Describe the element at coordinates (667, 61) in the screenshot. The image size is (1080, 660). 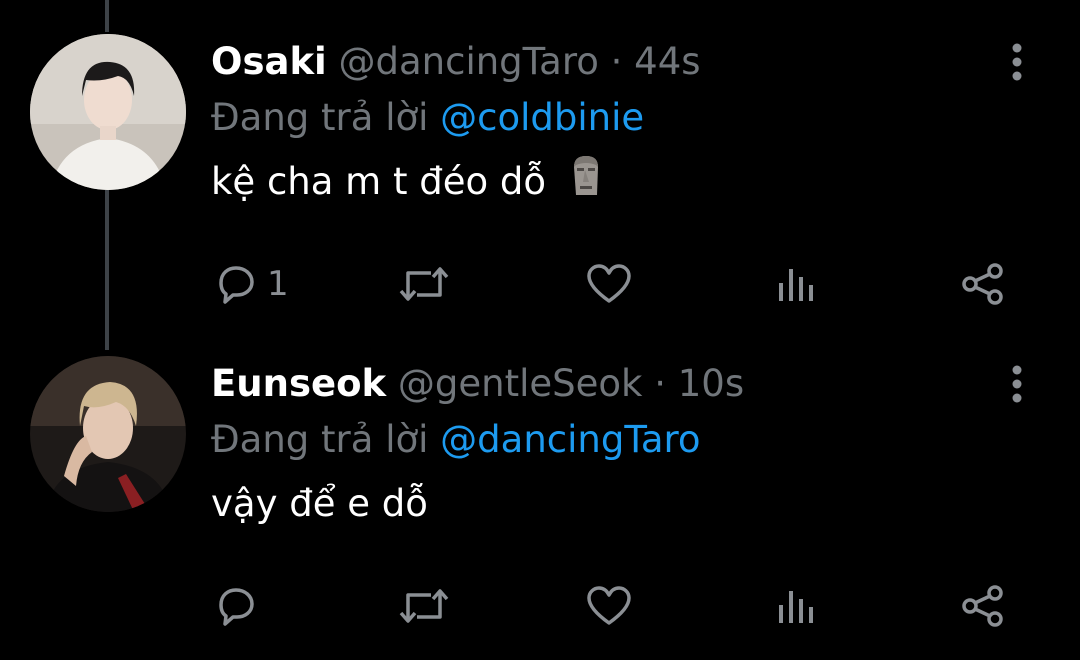
I see `timestamp: 44s` at that location.